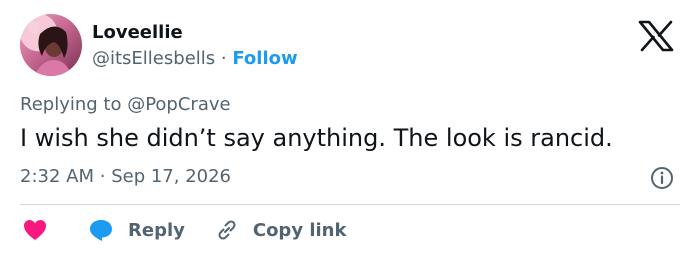 The height and width of the screenshot is (256, 700). I want to click on x-logo-icon, so click(656, 36).